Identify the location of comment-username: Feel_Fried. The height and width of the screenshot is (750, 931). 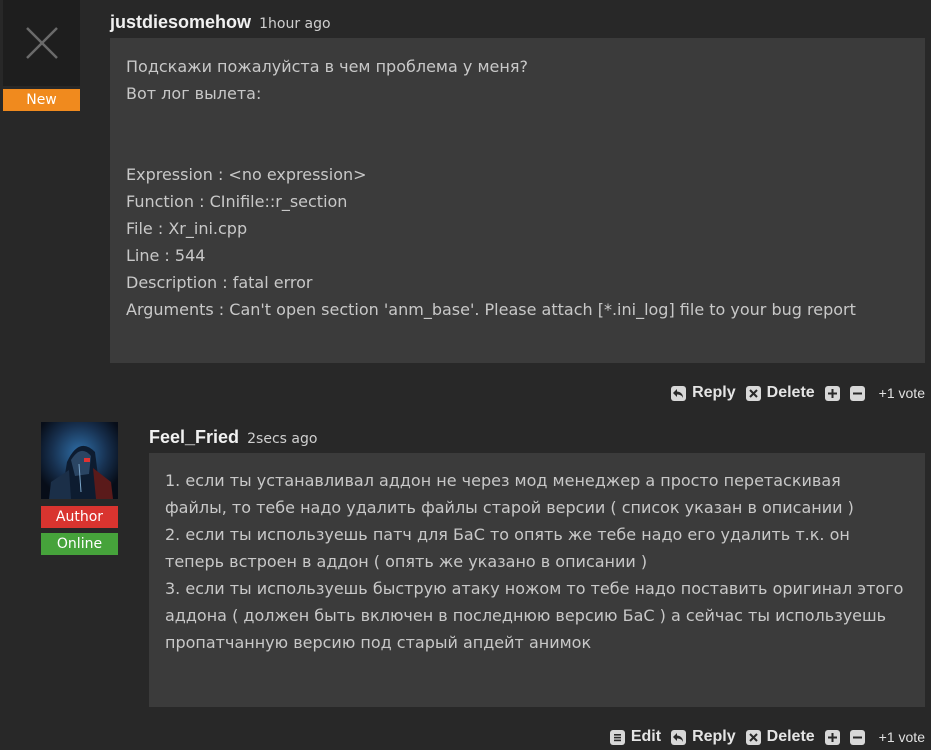
(194, 437).